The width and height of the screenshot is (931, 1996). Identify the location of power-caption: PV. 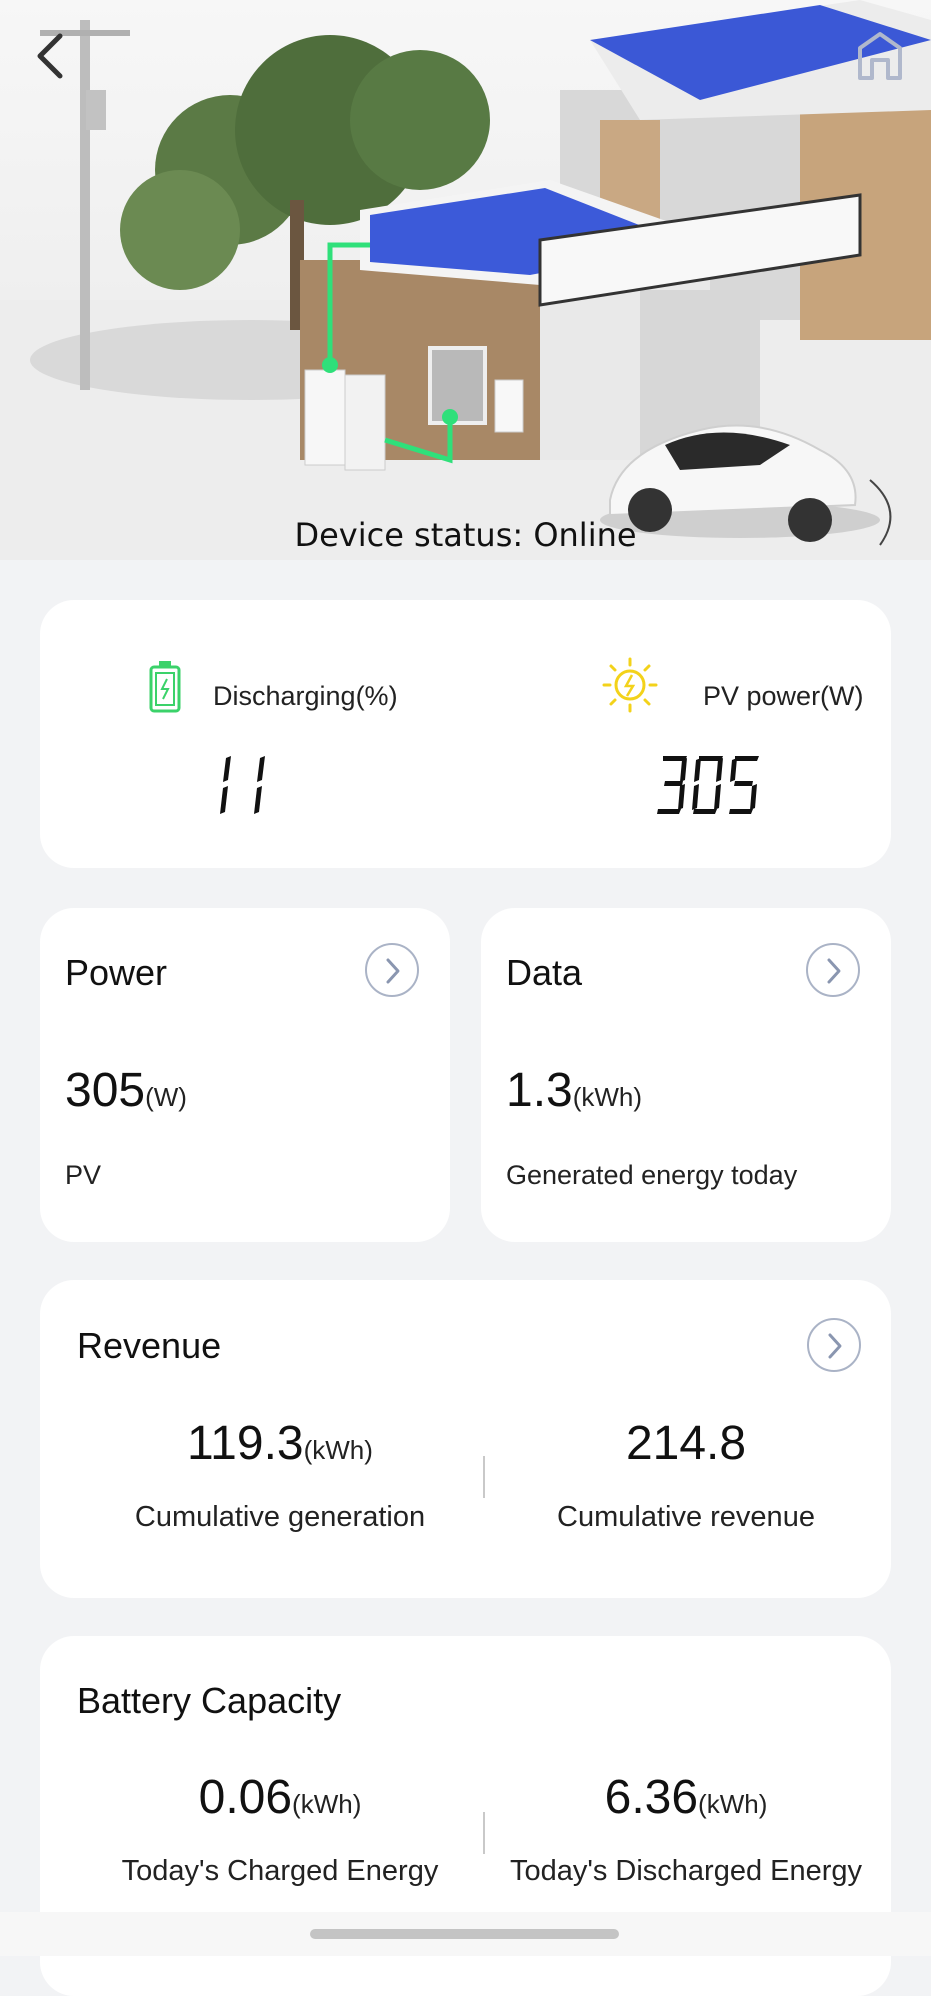
(83, 1175).